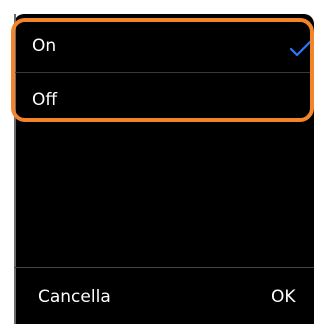 This screenshot has width=325, height=324. What do you see at coordinates (45, 100) in the screenshot?
I see `option-off-label: Off` at bounding box center [45, 100].